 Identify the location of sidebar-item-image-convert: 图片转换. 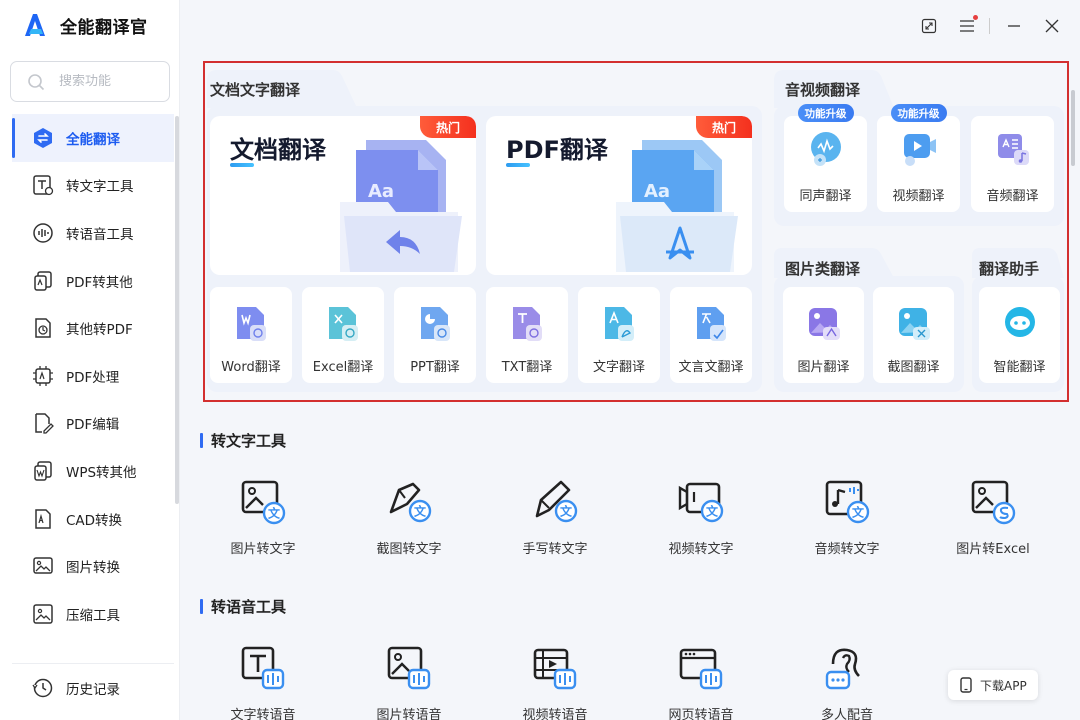
(93, 566).